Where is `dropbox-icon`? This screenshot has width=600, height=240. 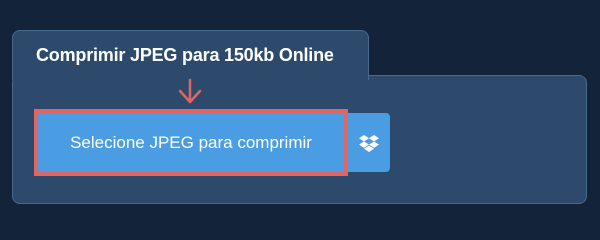 dropbox-icon is located at coordinates (369, 143).